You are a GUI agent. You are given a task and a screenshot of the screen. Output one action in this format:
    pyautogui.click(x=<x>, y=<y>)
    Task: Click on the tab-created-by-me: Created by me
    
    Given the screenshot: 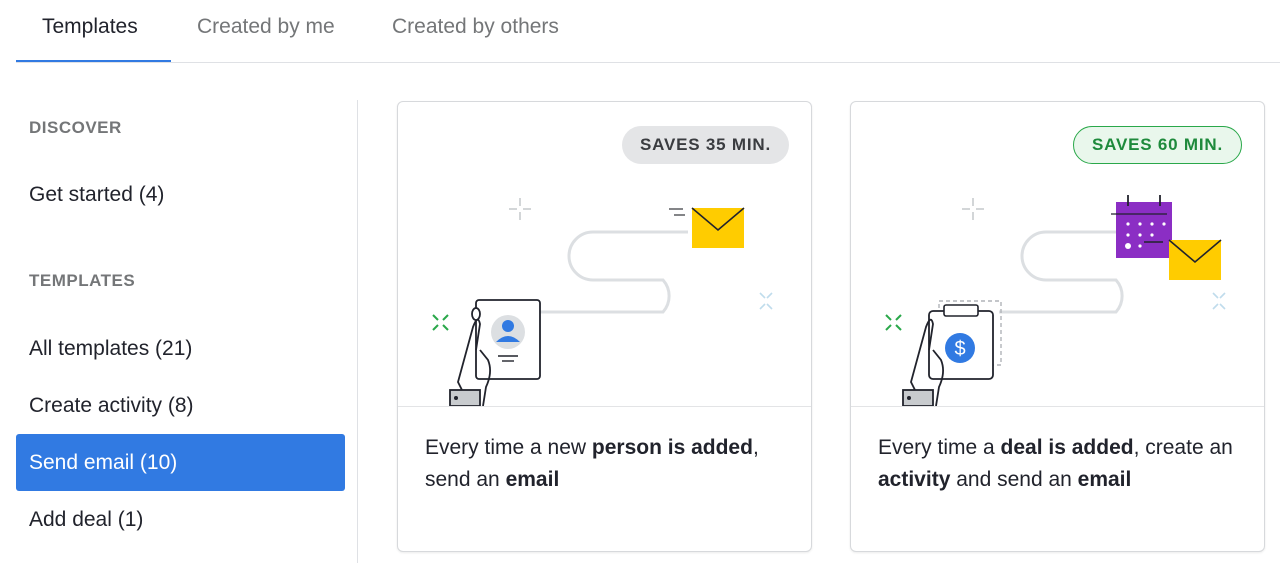 What is the action you would take?
    pyautogui.click(x=266, y=27)
    